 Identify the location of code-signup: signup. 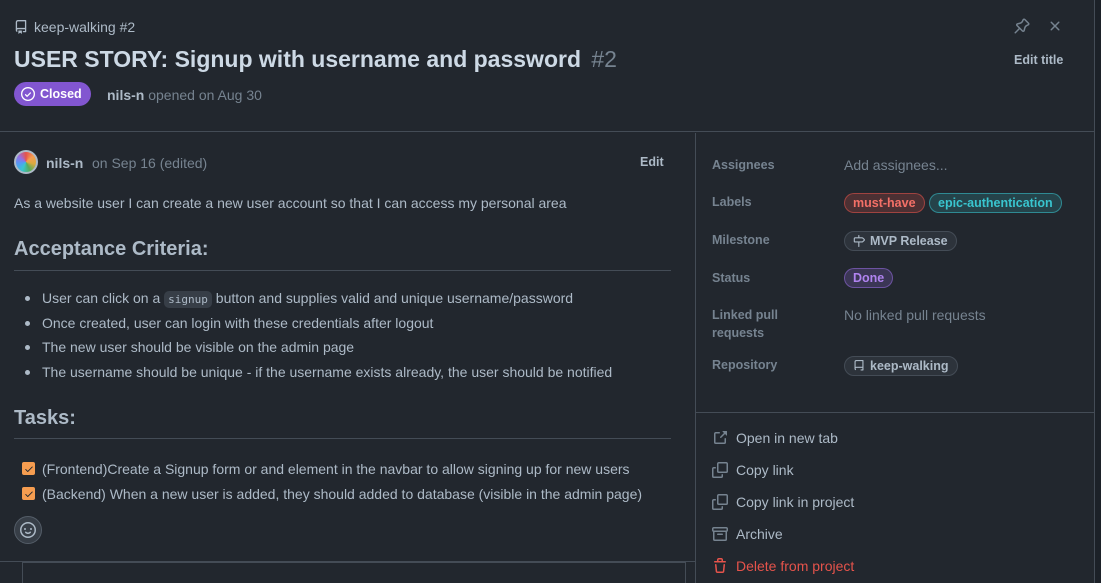
(188, 299).